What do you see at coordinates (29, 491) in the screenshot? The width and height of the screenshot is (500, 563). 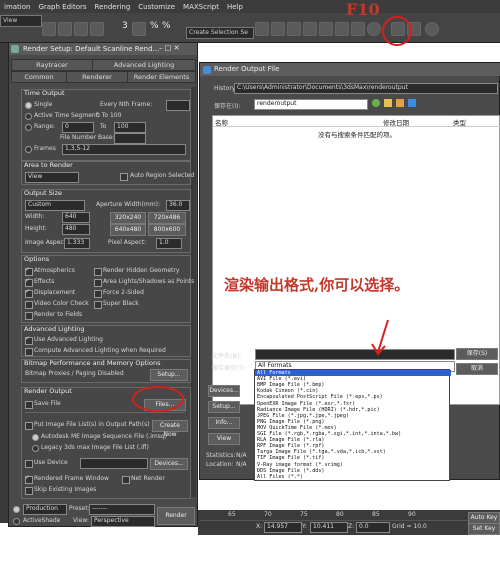 I see `skip-existing-checkbox` at bounding box center [29, 491].